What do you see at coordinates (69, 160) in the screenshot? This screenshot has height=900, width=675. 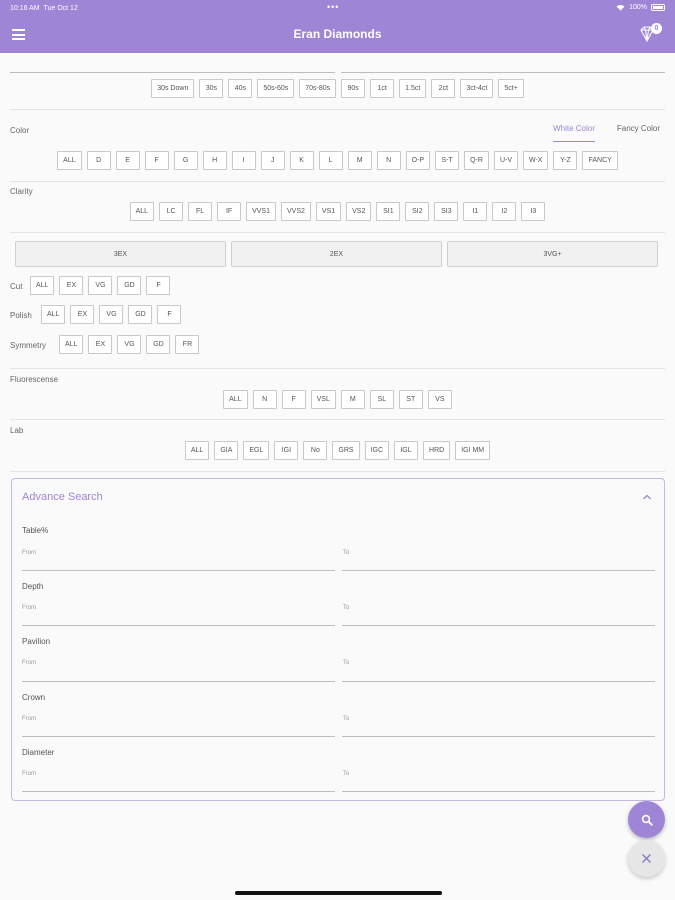 I see `color-option: ALL` at bounding box center [69, 160].